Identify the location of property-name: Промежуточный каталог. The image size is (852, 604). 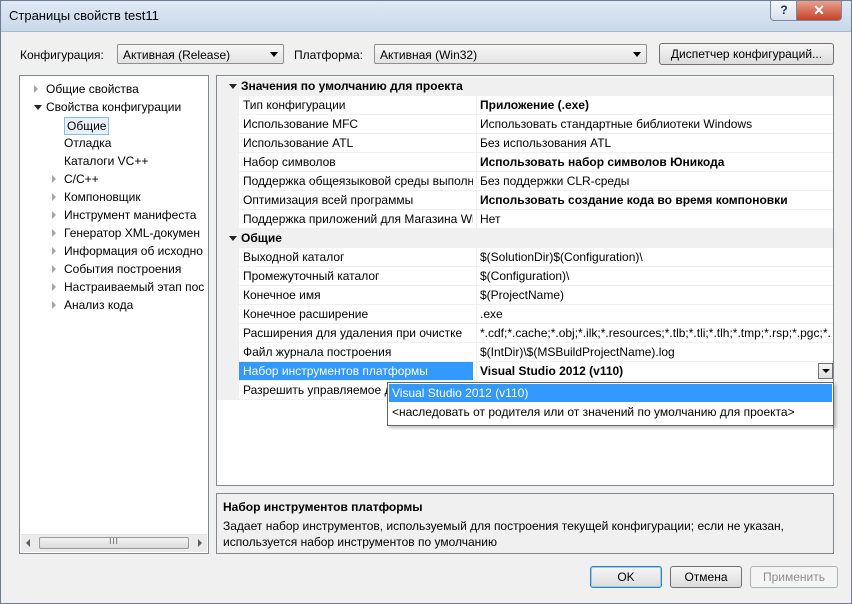
(358, 276).